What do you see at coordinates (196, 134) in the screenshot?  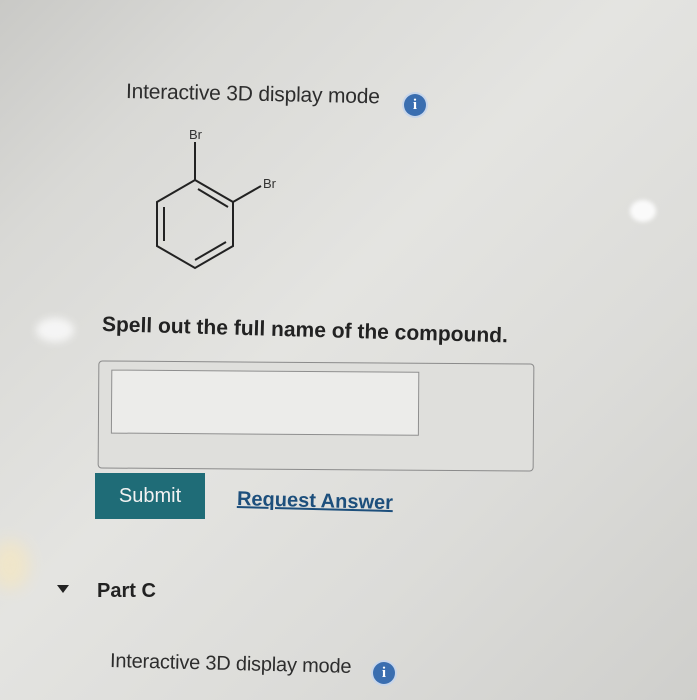 I see `substituent-top-label: Br` at bounding box center [196, 134].